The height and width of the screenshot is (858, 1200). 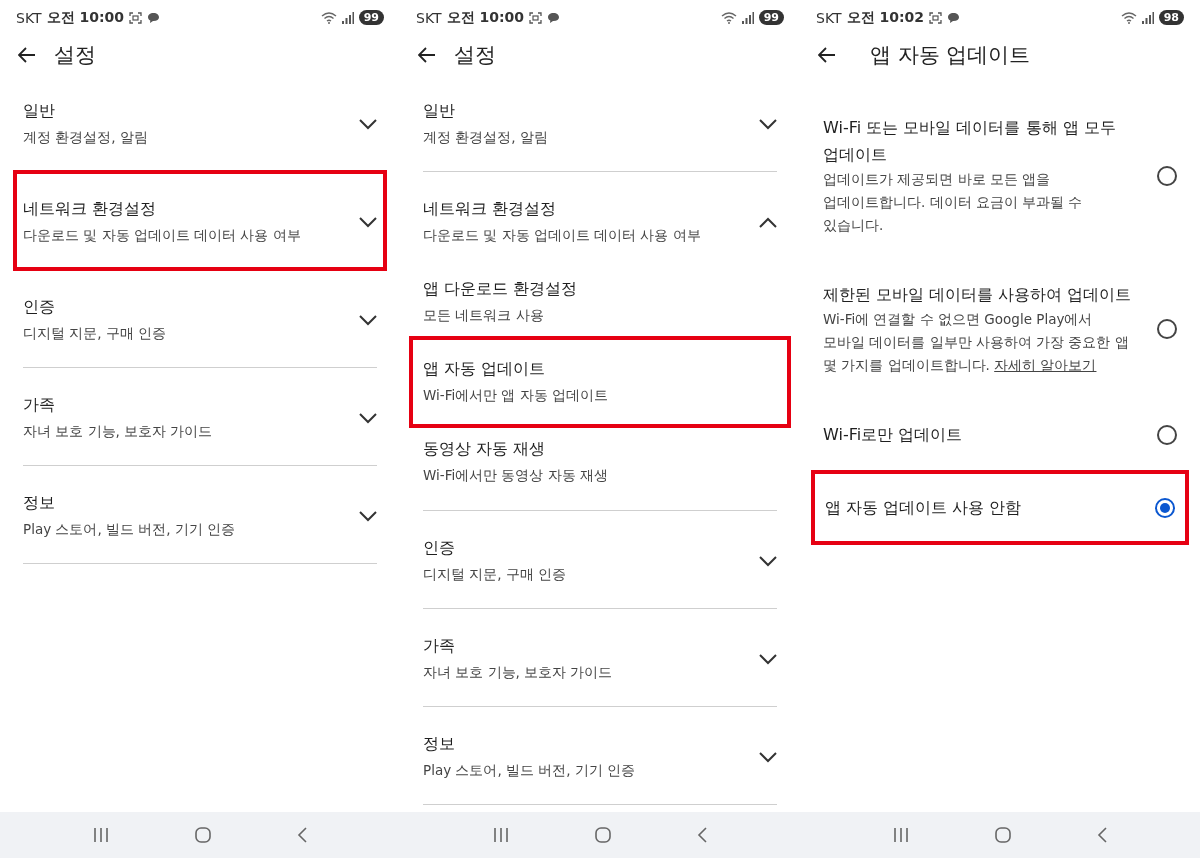 What do you see at coordinates (1045, 365) in the screenshot?
I see `learn-more-link: 자세히 알아보기` at bounding box center [1045, 365].